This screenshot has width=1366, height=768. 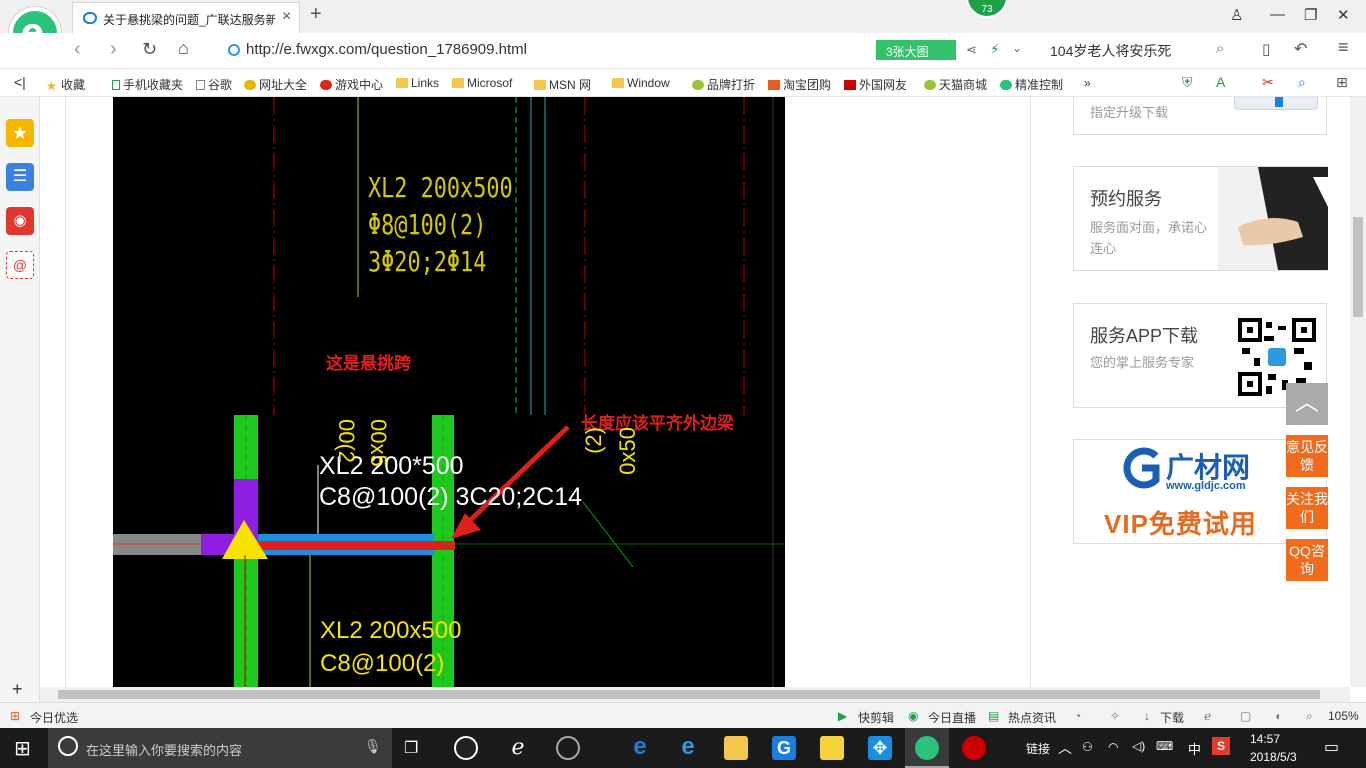 What do you see at coordinates (568, 748) in the screenshot?
I see `spiral-app-icon` at bounding box center [568, 748].